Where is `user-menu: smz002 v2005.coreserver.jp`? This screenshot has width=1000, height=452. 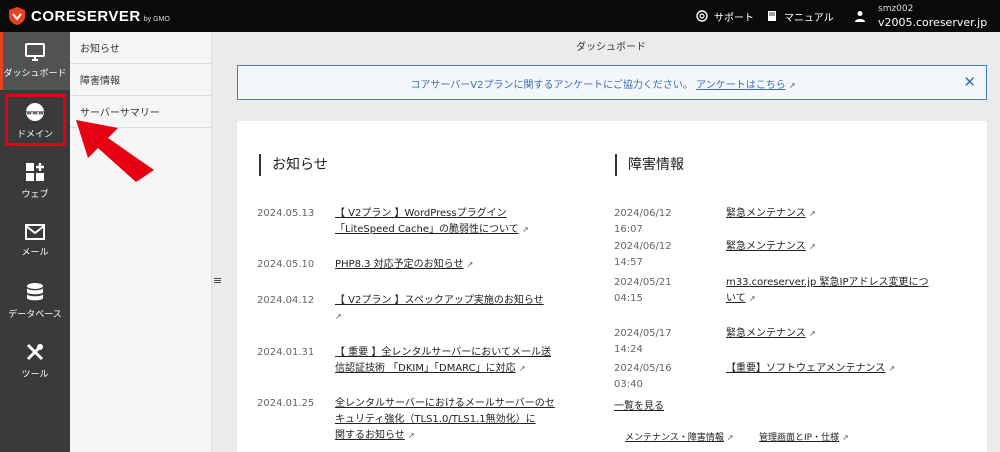 user-menu: smz002 v2005.coreserver.jp is located at coordinates (920, 16).